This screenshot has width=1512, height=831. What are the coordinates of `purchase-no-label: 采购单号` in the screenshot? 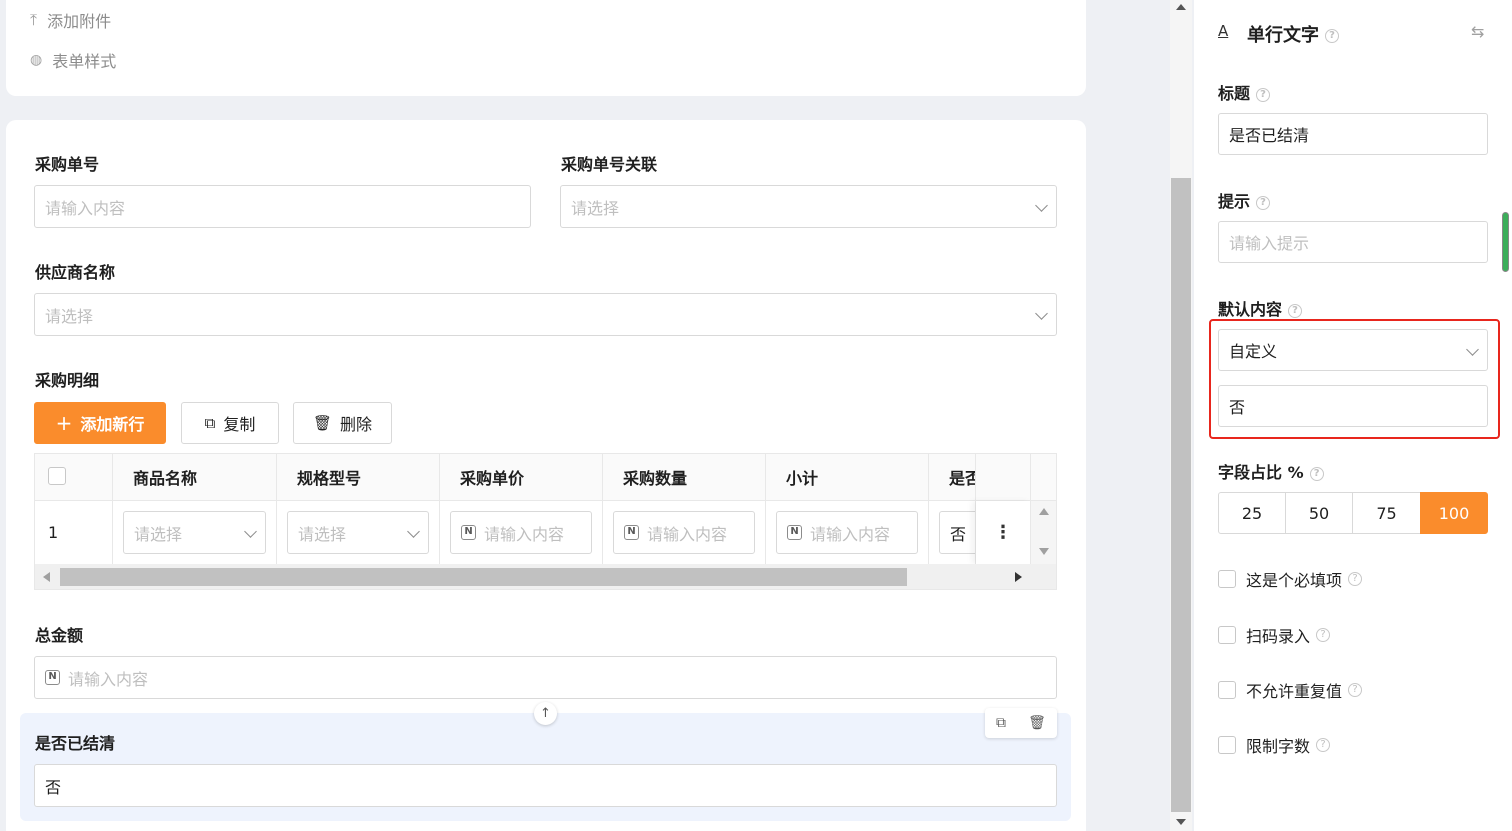 It's located at (67, 164).